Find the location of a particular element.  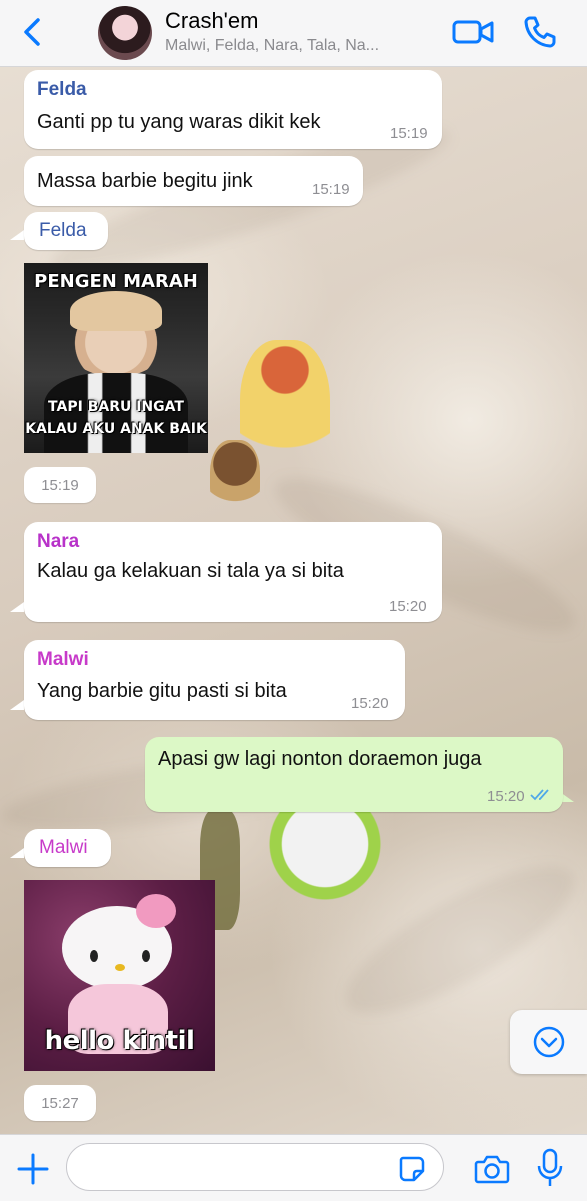

phone-icon is located at coordinates (540, 32).